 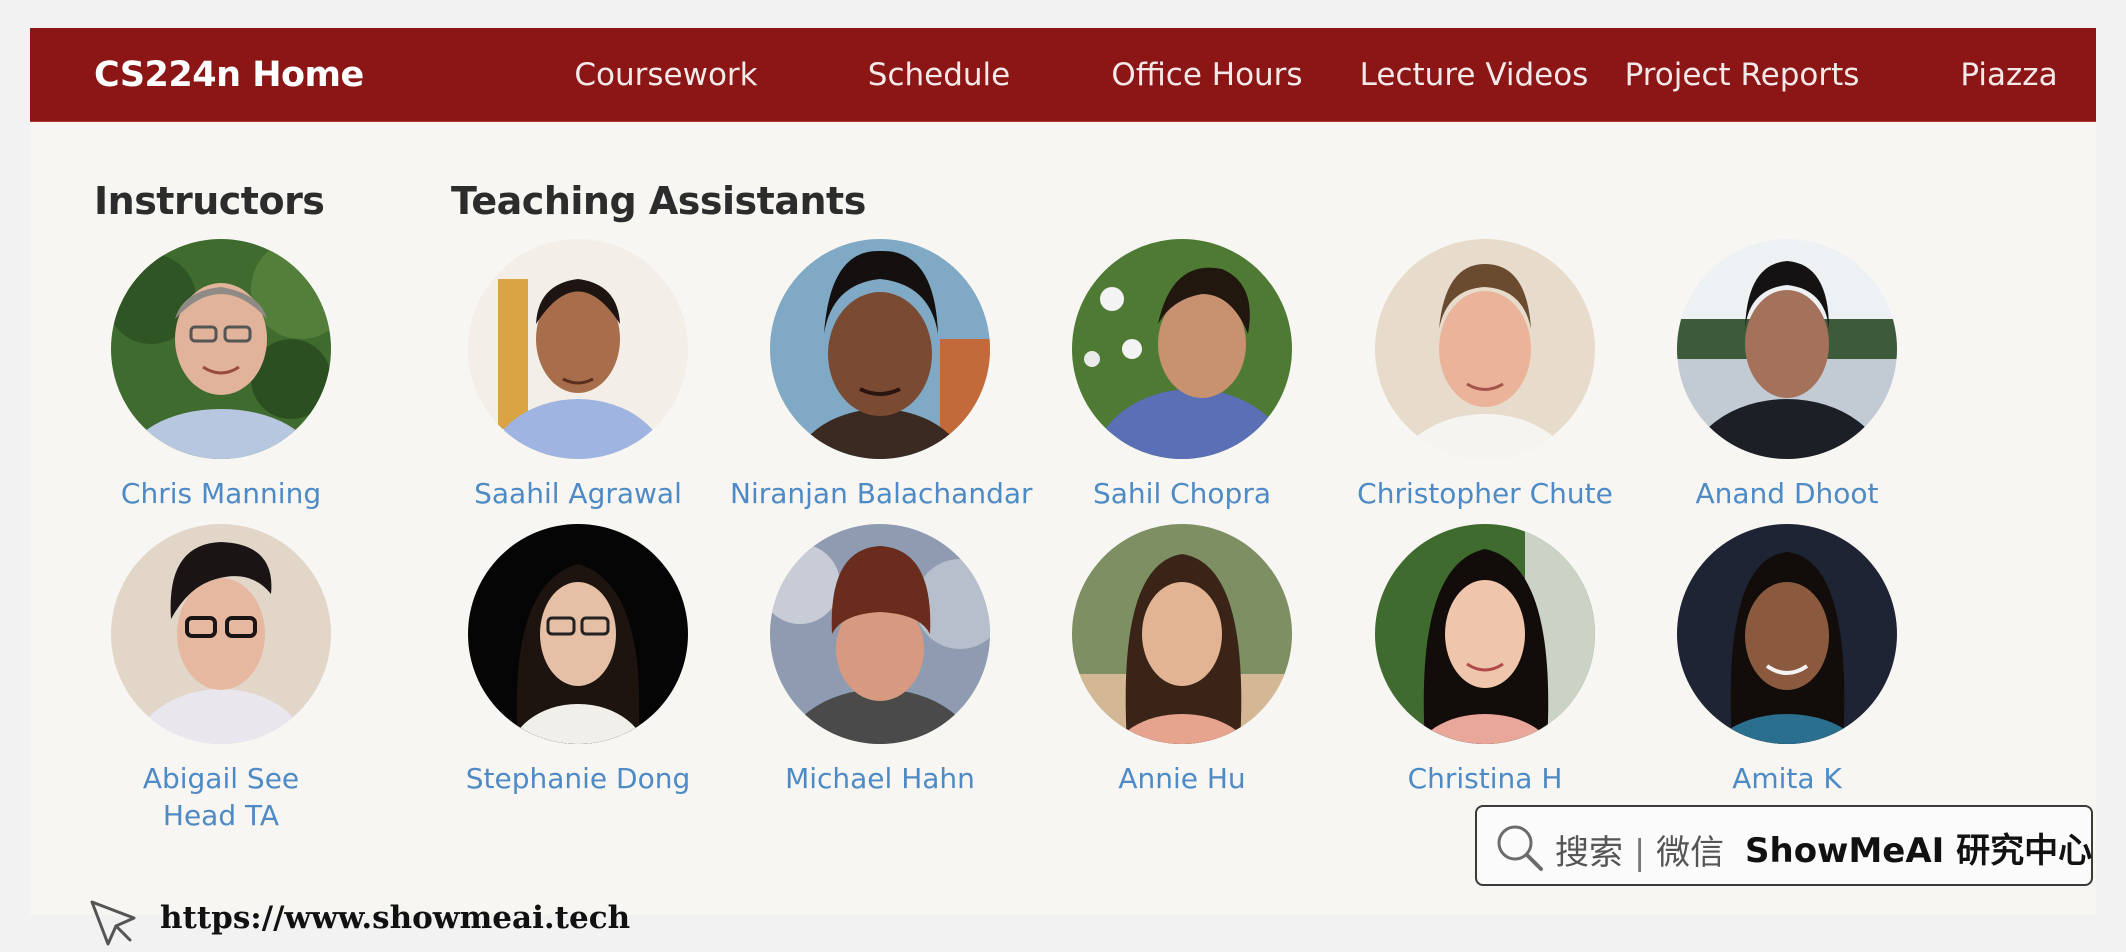 I want to click on person-name: Niranjan Balachandar, so click(x=881, y=493).